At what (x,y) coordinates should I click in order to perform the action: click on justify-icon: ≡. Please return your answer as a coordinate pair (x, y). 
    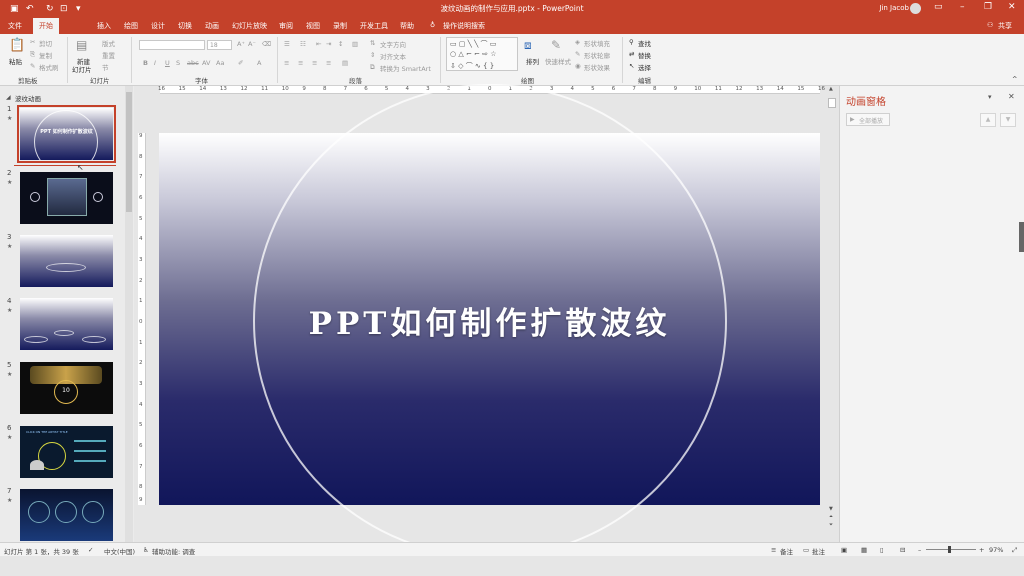
    Looking at the image, I should click on (328, 63).